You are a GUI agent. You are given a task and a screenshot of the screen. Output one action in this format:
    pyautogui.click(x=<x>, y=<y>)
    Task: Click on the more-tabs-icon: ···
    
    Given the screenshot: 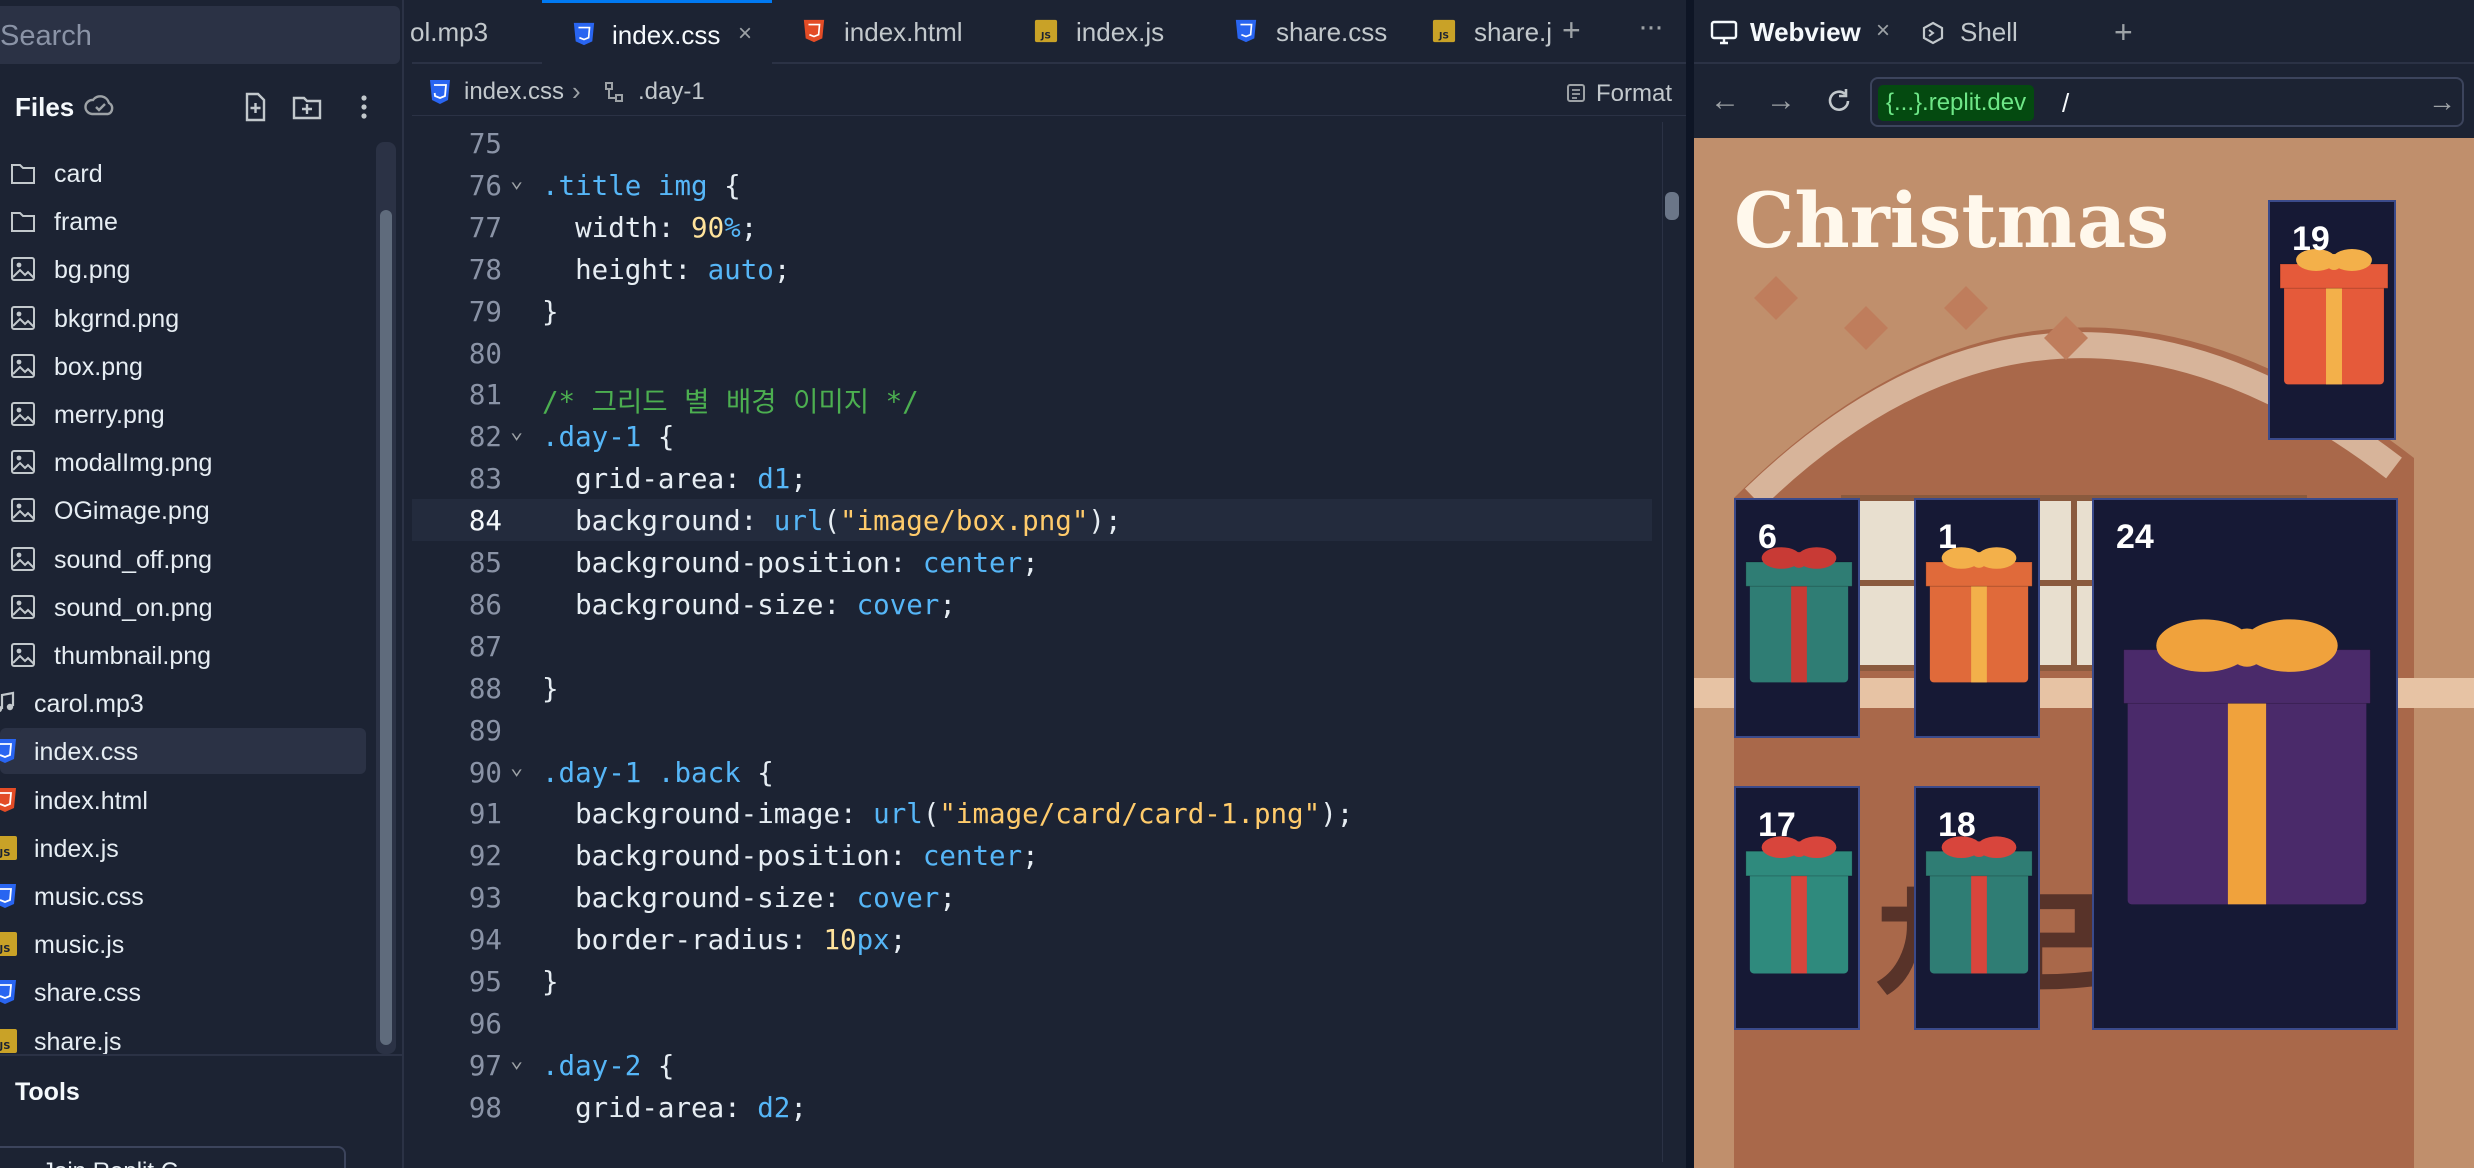 What is the action you would take?
    pyautogui.click(x=1651, y=27)
    